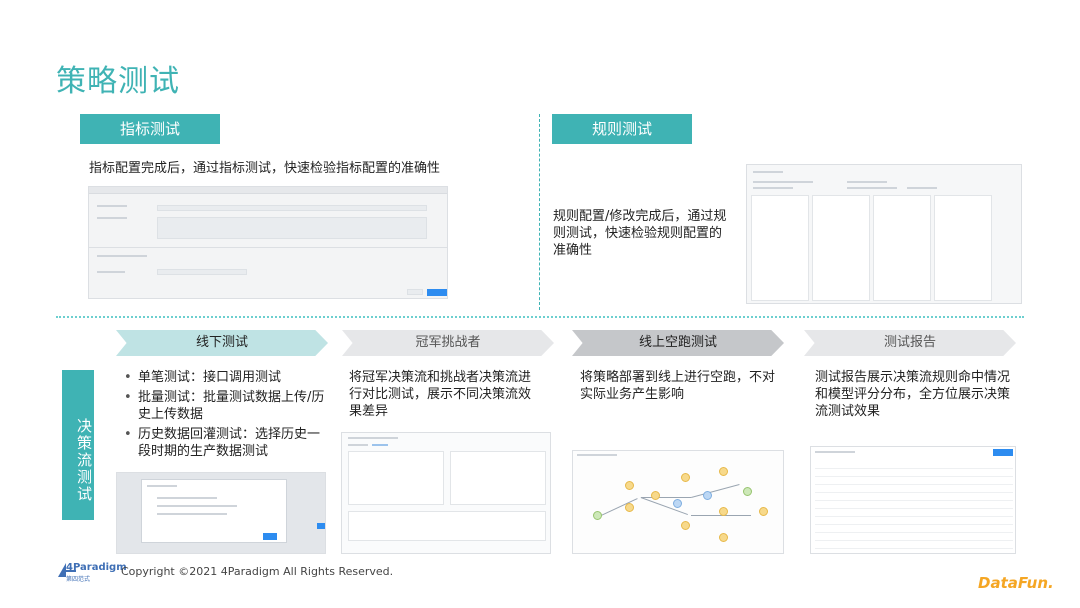 The width and height of the screenshot is (1080, 608). I want to click on list-item: 单笔测试：接口调用测试, so click(223, 377).